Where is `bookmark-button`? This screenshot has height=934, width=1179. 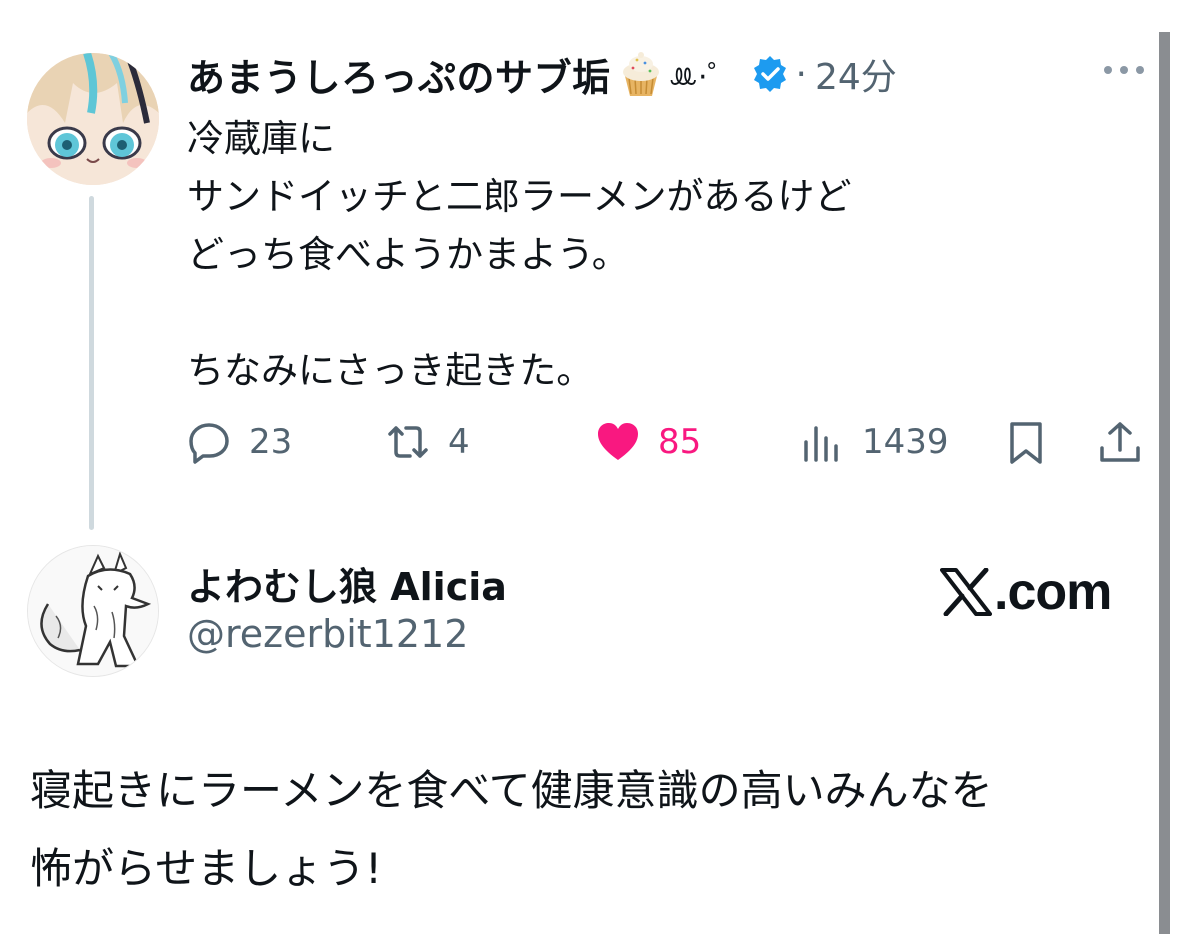
bookmark-button is located at coordinates (1035, 442).